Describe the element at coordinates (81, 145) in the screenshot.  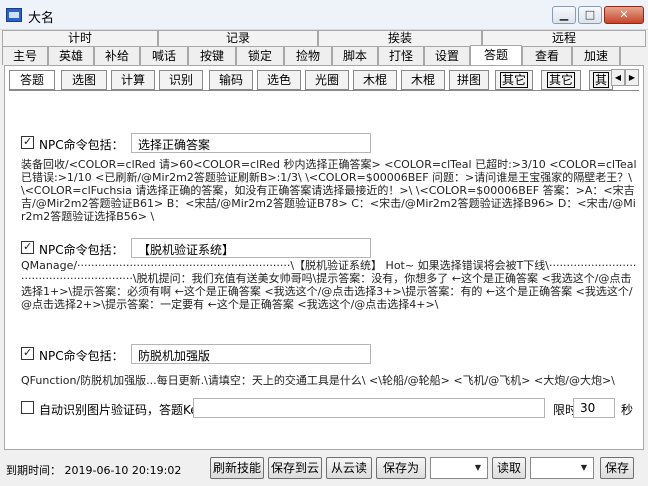
I see `npc-1-label: NPC命令包括：` at that location.